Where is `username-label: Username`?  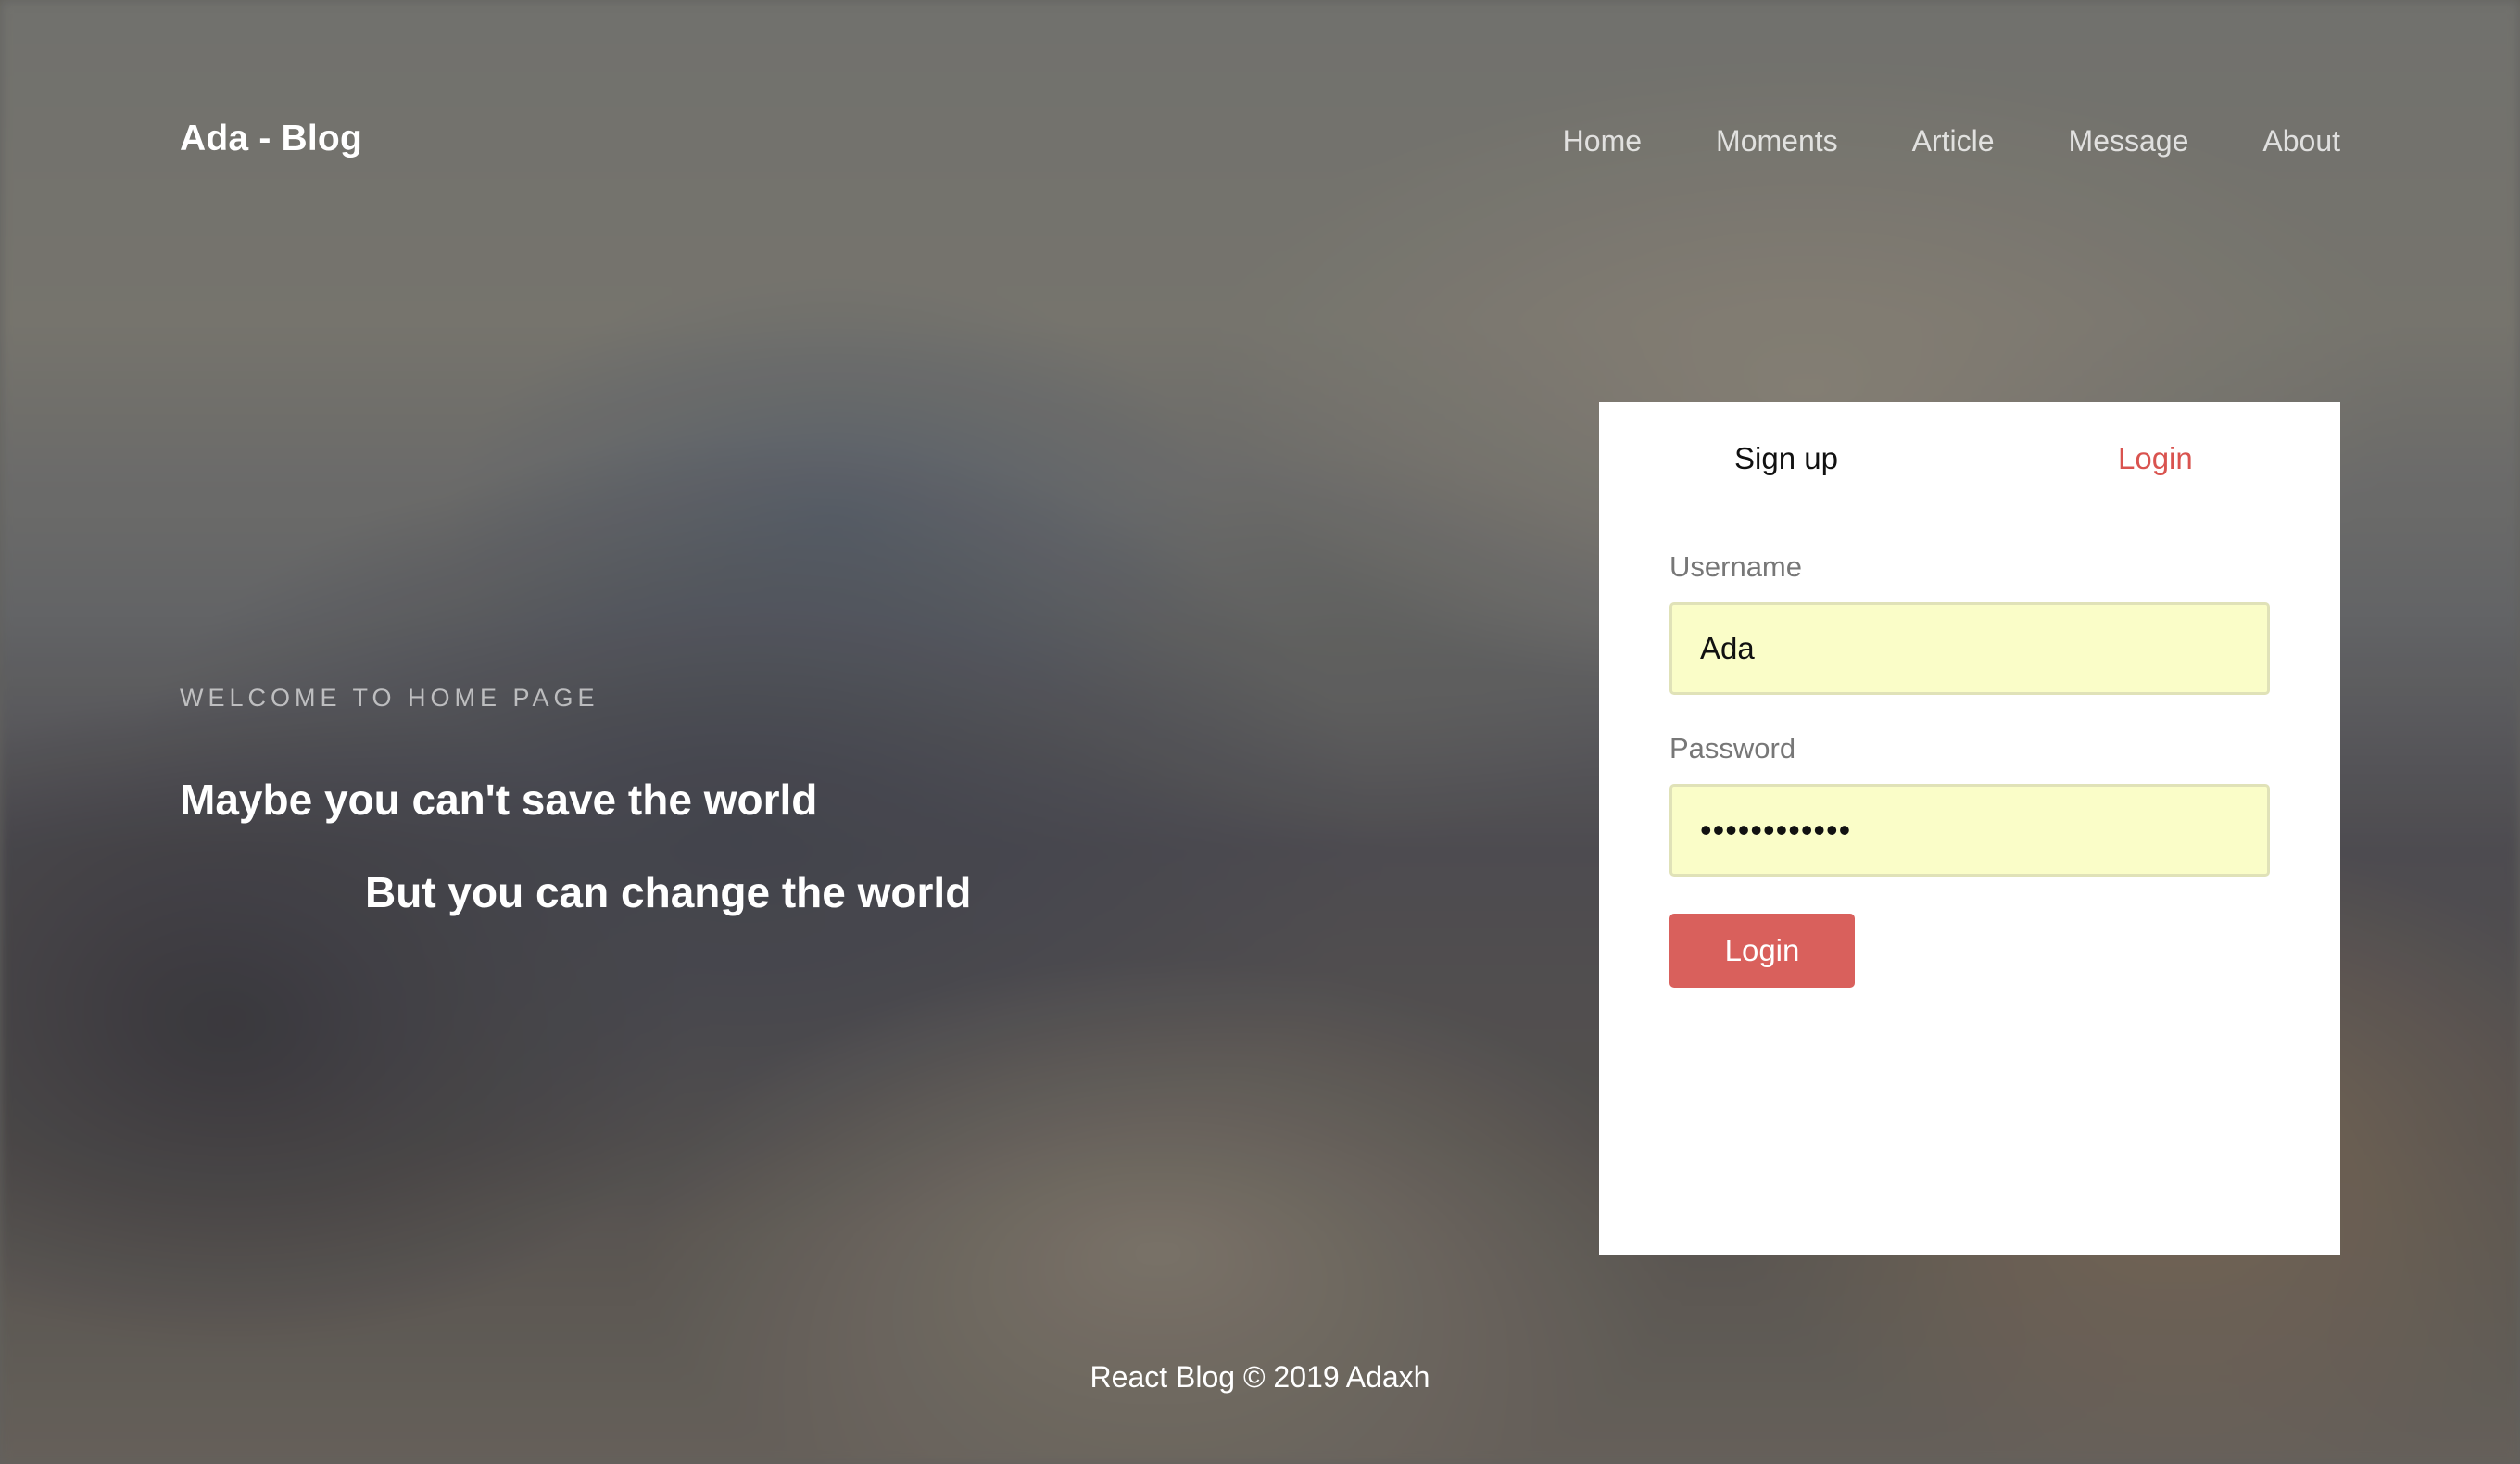 username-label: Username is located at coordinates (1736, 566).